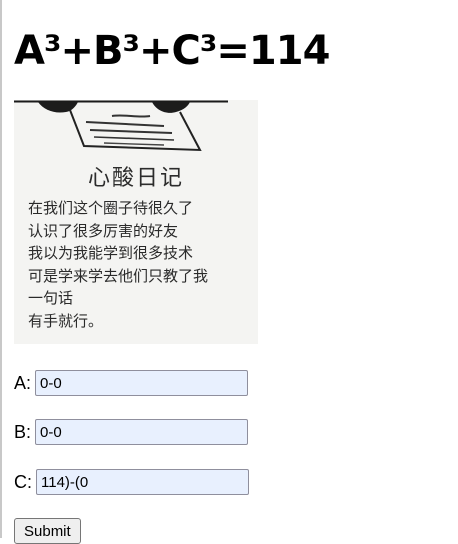  Describe the element at coordinates (23, 431) in the screenshot. I see `field-b-label: B:` at that location.